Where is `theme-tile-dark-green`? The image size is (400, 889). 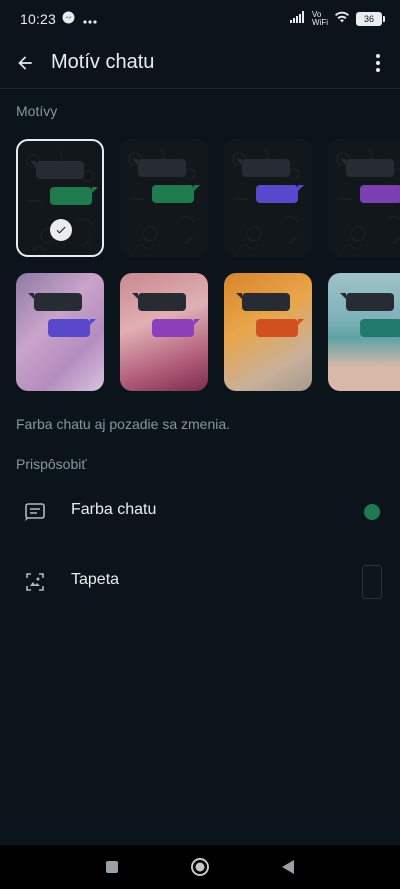
theme-tile-dark-green is located at coordinates (164, 198).